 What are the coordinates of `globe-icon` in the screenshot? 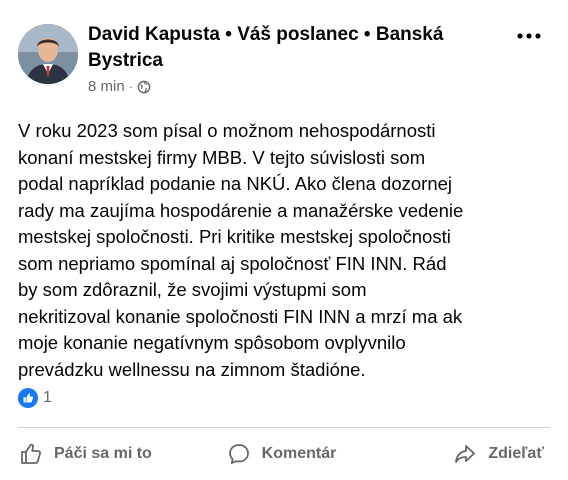 It's located at (144, 86).